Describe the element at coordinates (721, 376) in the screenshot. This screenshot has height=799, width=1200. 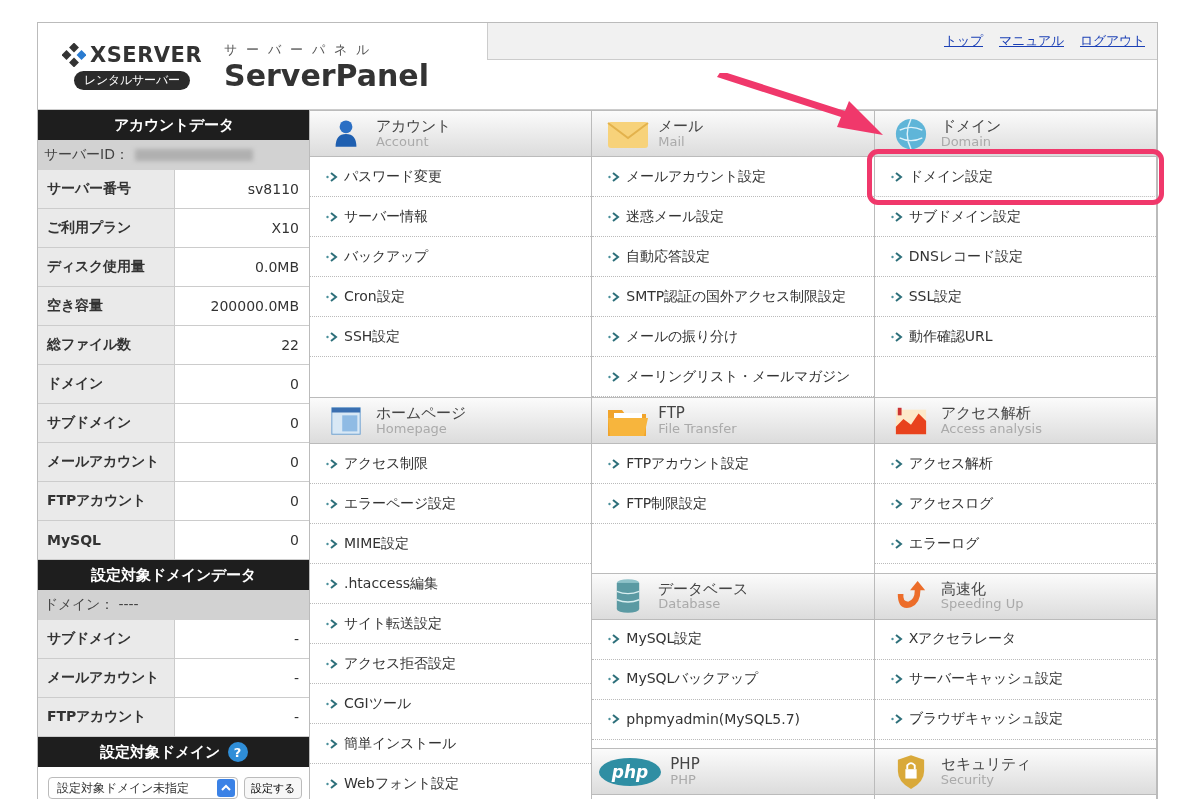
I see `menu-link: メーリングリスト・メールマガジン` at that location.